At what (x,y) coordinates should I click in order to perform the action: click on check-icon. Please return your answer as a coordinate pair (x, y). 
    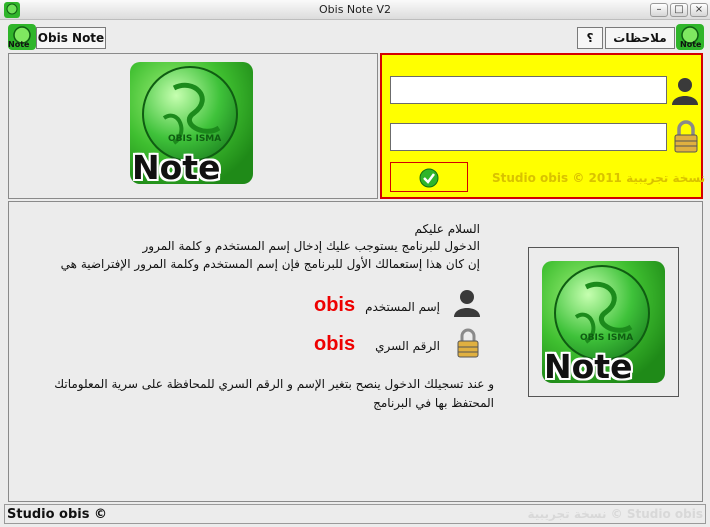
    Looking at the image, I should click on (429, 178).